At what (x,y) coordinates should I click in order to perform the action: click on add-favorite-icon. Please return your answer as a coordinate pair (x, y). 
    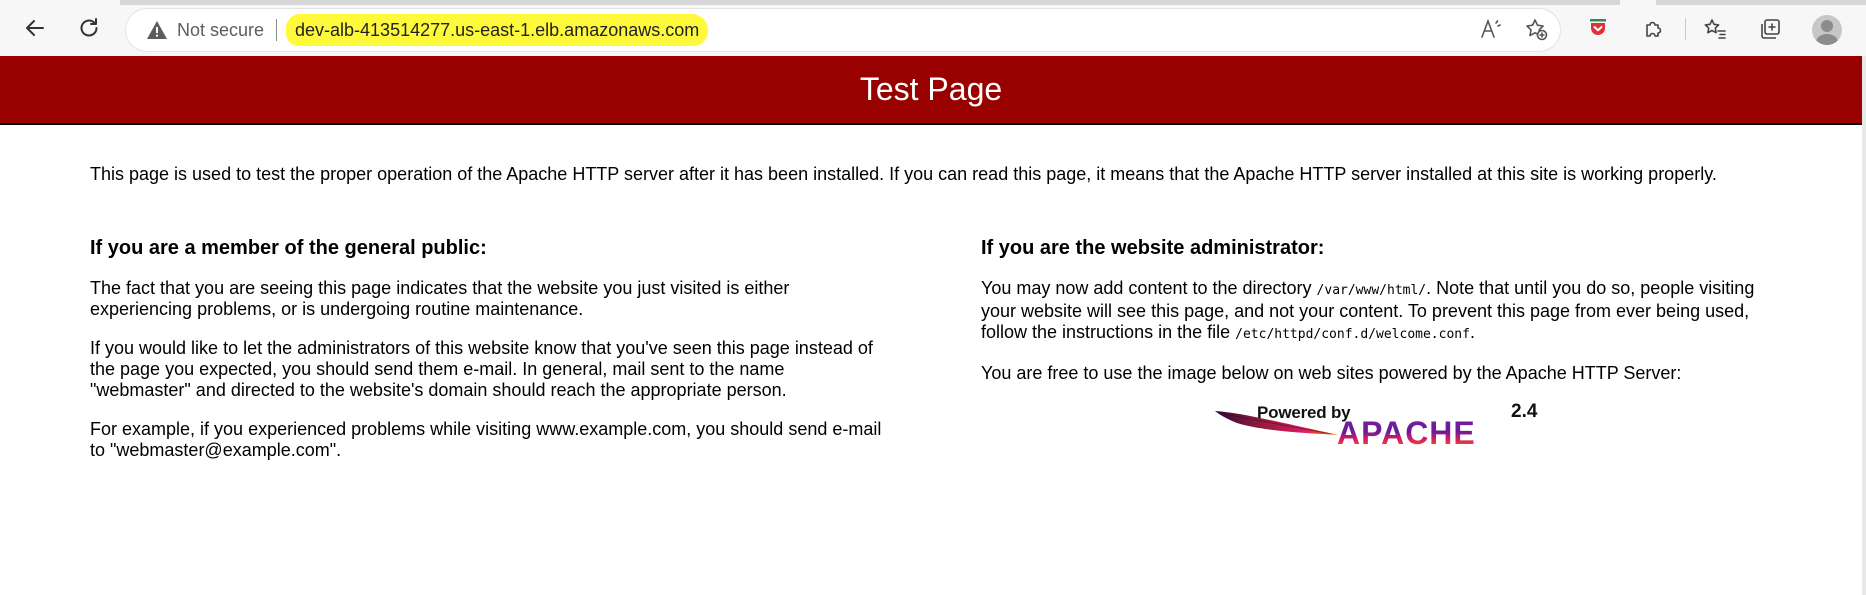
    Looking at the image, I should click on (1537, 30).